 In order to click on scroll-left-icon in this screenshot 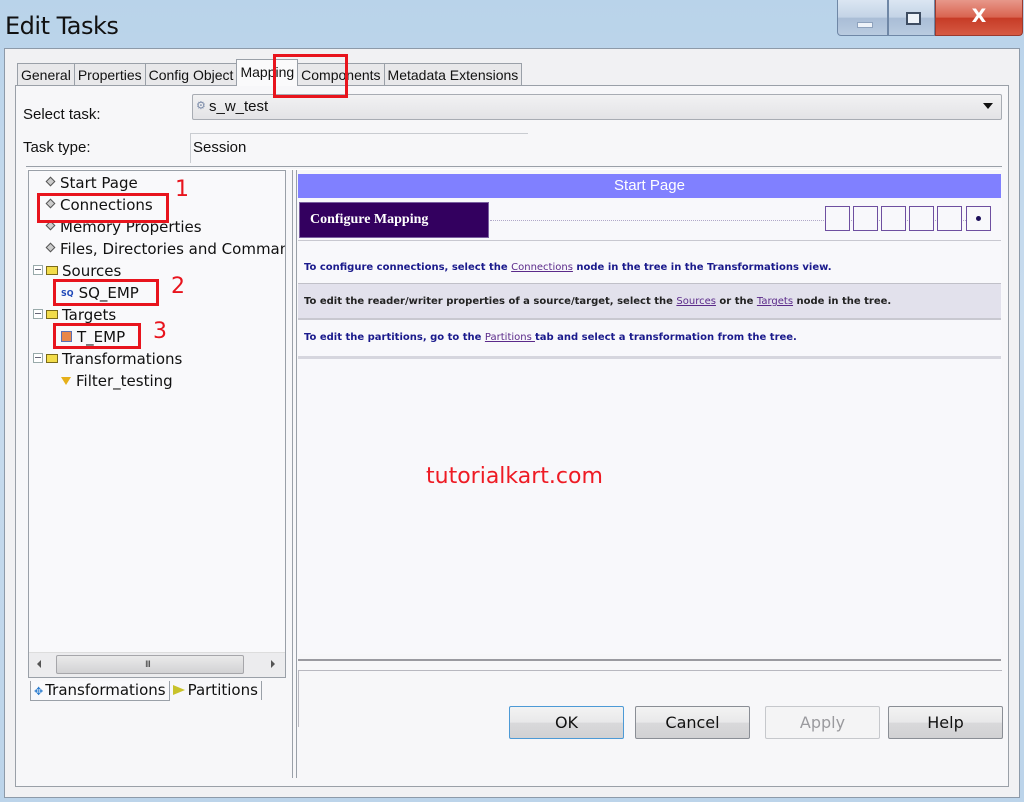, I will do `click(39, 664)`.